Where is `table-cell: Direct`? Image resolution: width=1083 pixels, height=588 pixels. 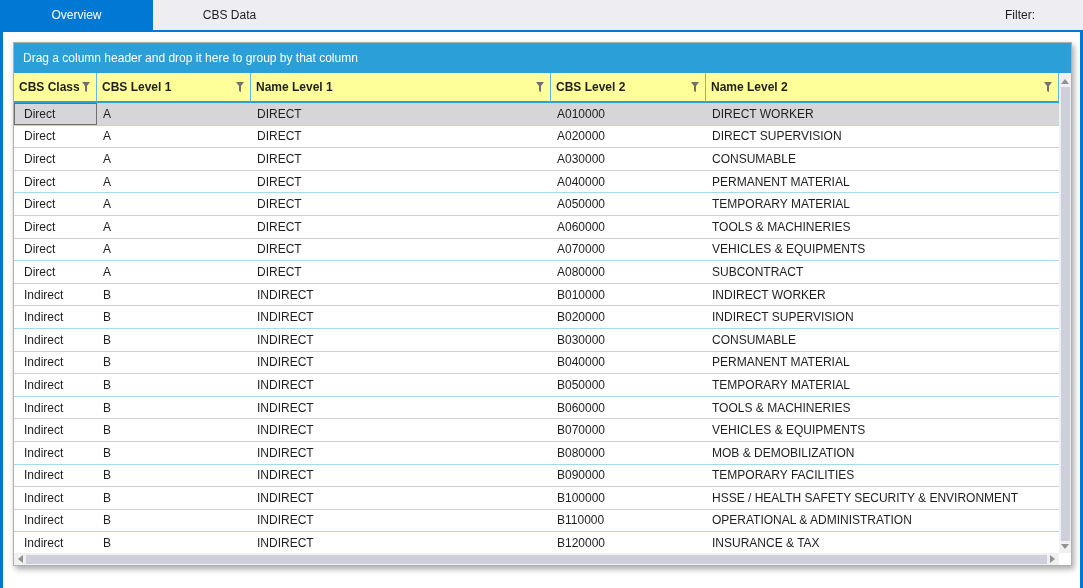 table-cell: Direct is located at coordinates (55, 114).